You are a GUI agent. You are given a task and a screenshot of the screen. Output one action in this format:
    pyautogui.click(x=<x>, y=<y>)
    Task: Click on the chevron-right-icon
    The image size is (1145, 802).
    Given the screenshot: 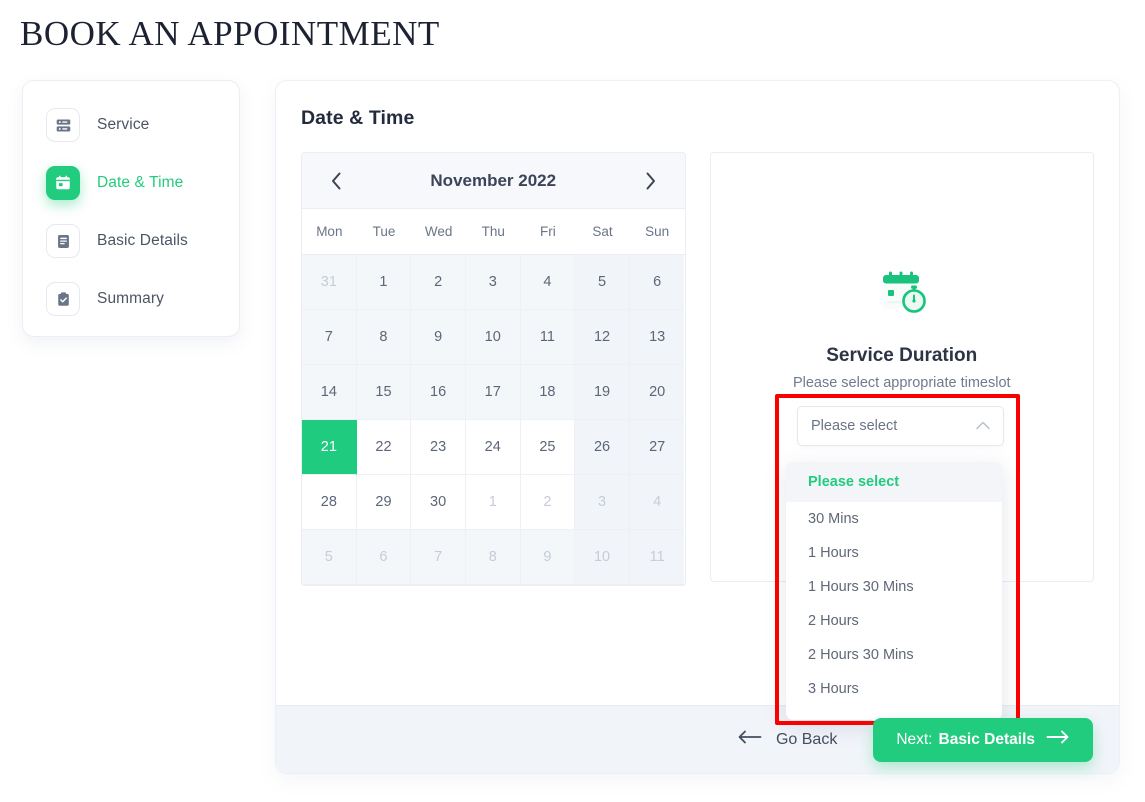 What is the action you would take?
    pyautogui.click(x=651, y=181)
    